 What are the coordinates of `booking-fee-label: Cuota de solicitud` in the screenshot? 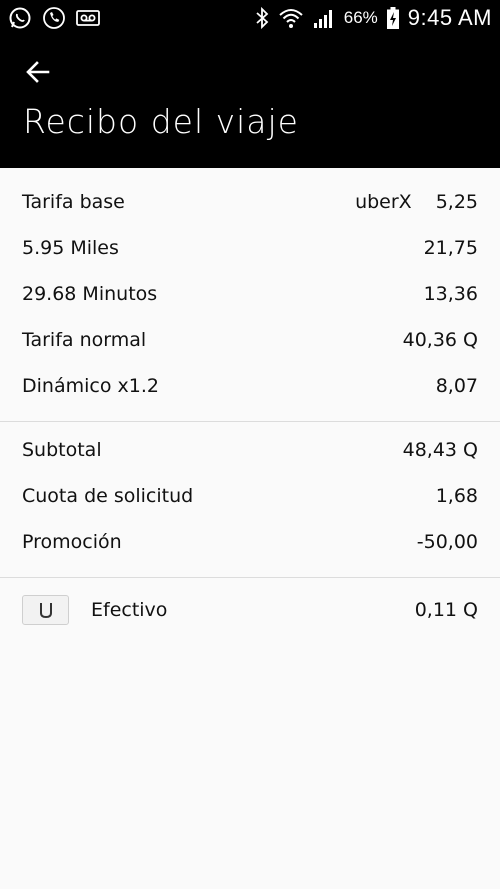 It's located at (108, 496).